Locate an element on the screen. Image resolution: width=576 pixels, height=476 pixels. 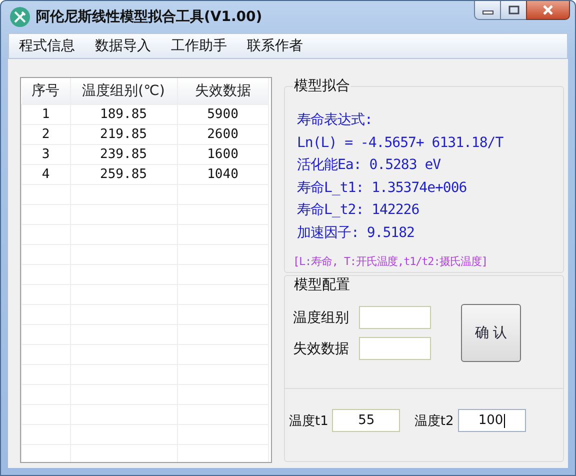
field-label: 温度t1 is located at coordinates (308, 421).